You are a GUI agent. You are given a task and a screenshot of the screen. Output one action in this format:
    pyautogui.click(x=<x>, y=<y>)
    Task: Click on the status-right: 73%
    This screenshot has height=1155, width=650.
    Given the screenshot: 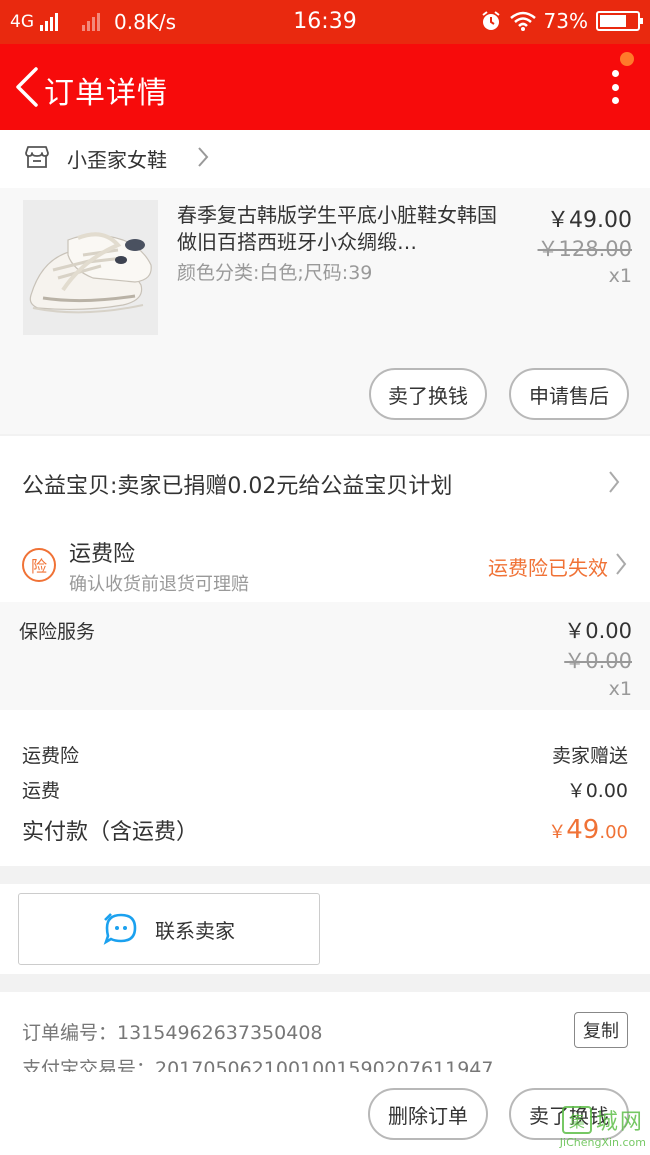 What is the action you would take?
    pyautogui.click(x=561, y=21)
    